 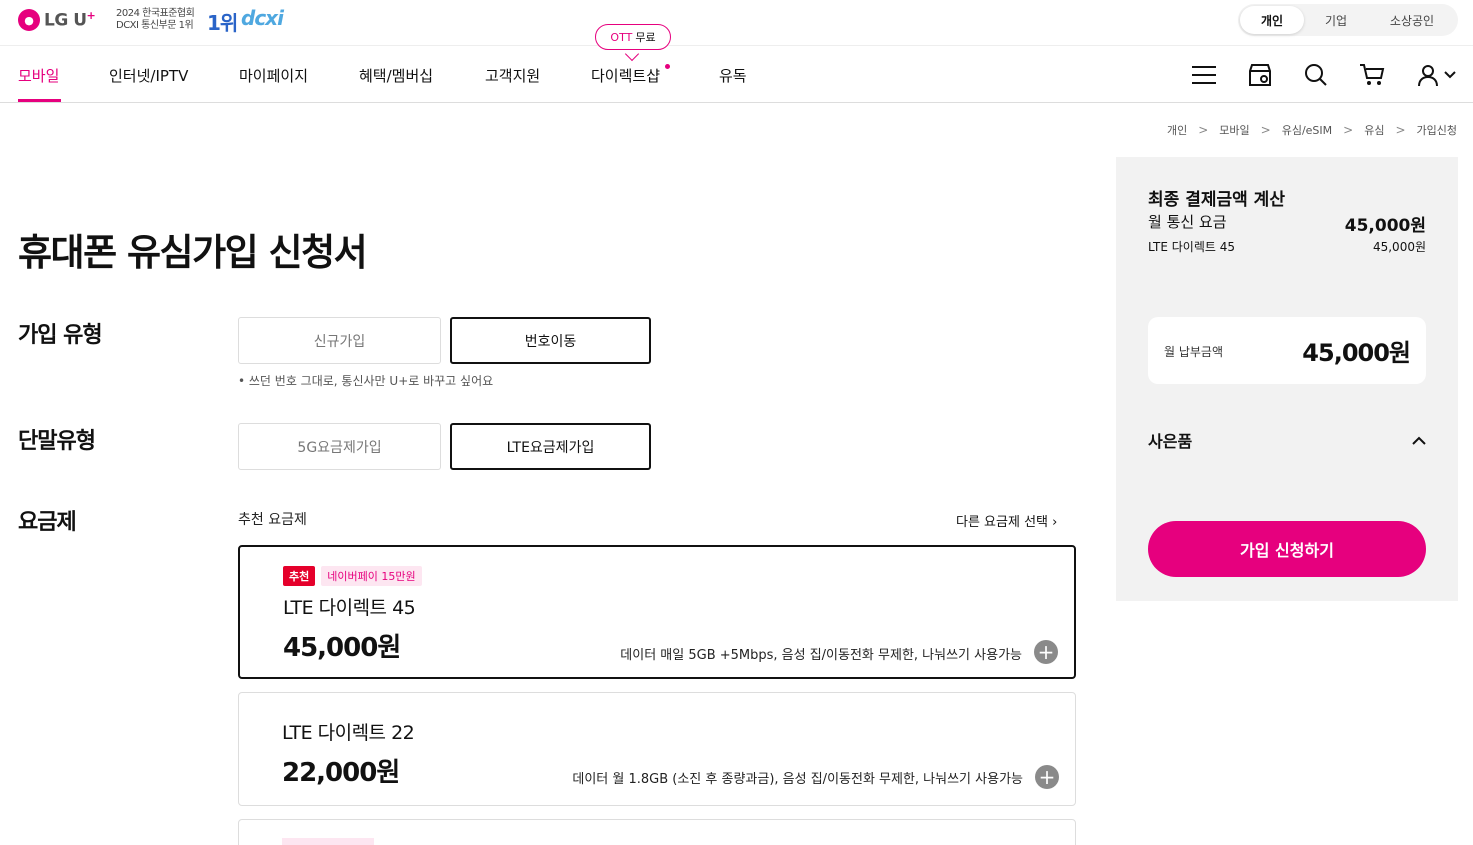 What do you see at coordinates (29, 20) in the screenshot?
I see `lg-logo-icon: ●` at bounding box center [29, 20].